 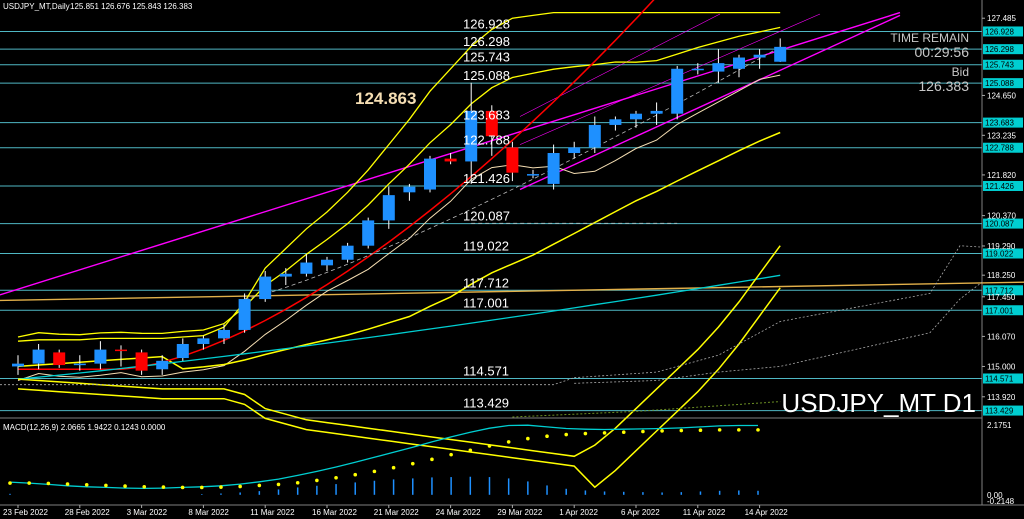 What do you see at coordinates (385, 98) in the screenshot?
I see `highlight-price-label: 124.863` at bounding box center [385, 98].